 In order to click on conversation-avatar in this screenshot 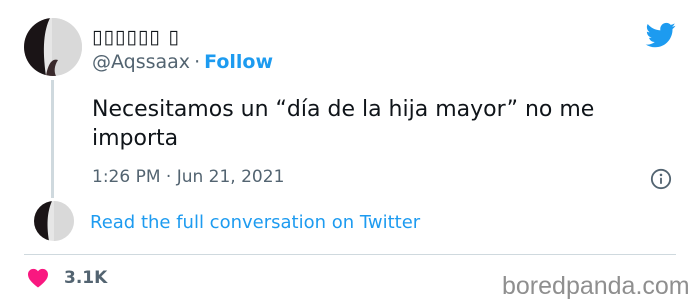, I will do `click(54, 221)`.